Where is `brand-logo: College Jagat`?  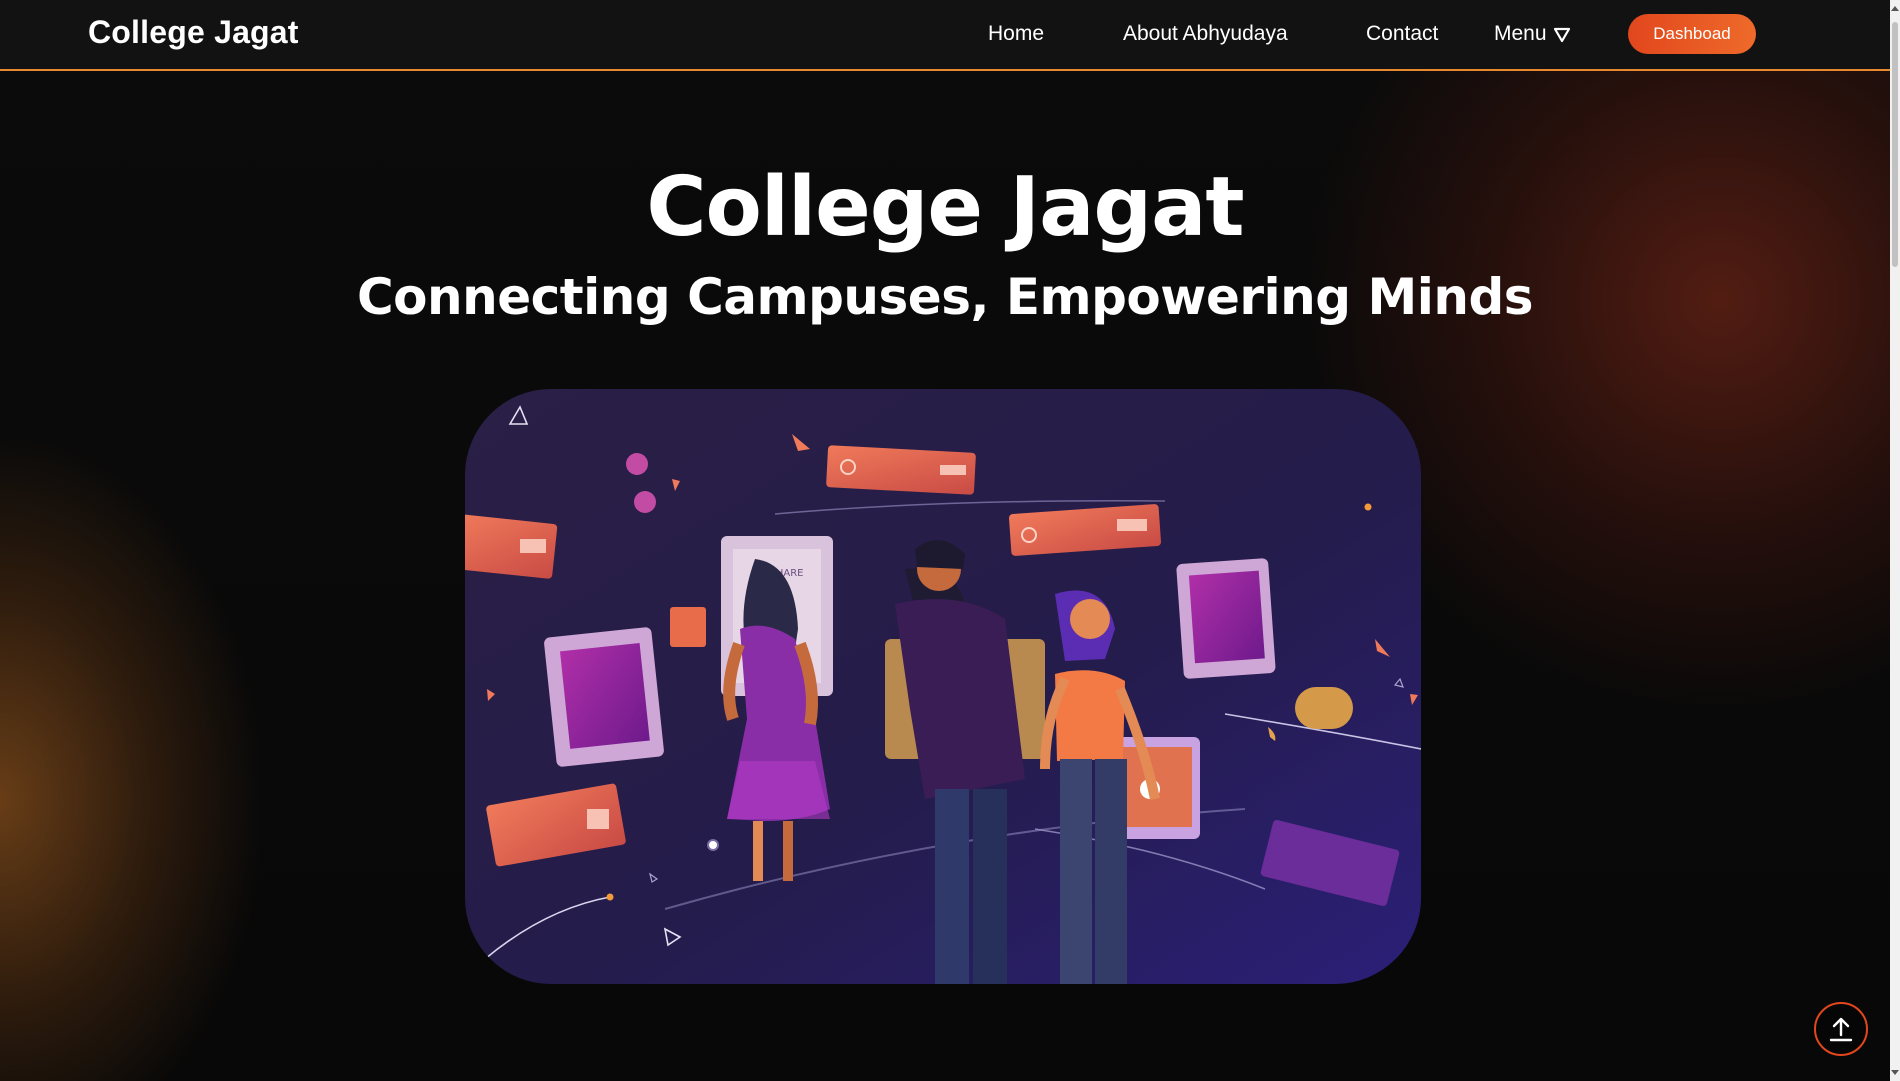
brand-logo: College Jagat is located at coordinates (193, 32).